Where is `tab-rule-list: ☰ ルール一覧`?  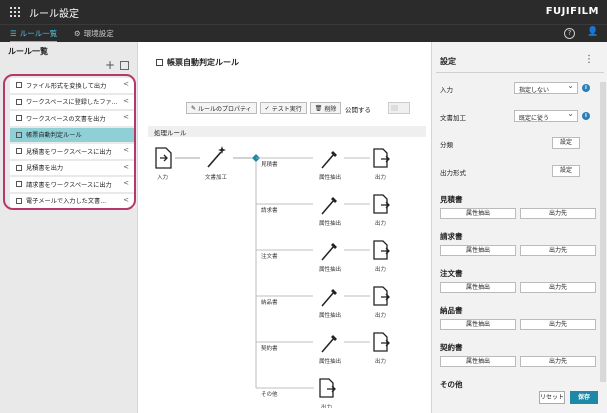 tab-rule-list: ☰ ルール一覧 is located at coordinates (34, 35).